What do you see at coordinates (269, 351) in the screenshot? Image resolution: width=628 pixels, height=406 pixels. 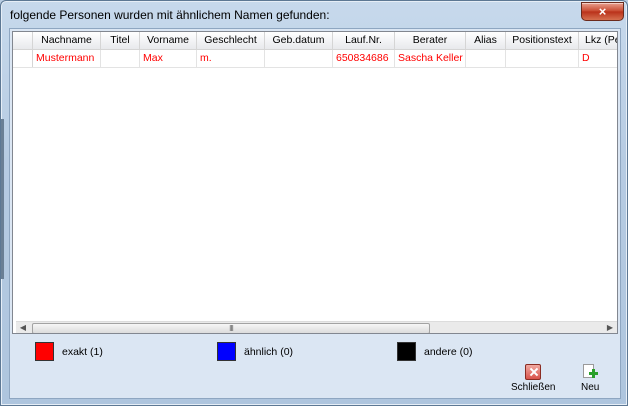 I see `legend-label-aehnlich: ähnlich (0)` at bounding box center [269, 351].